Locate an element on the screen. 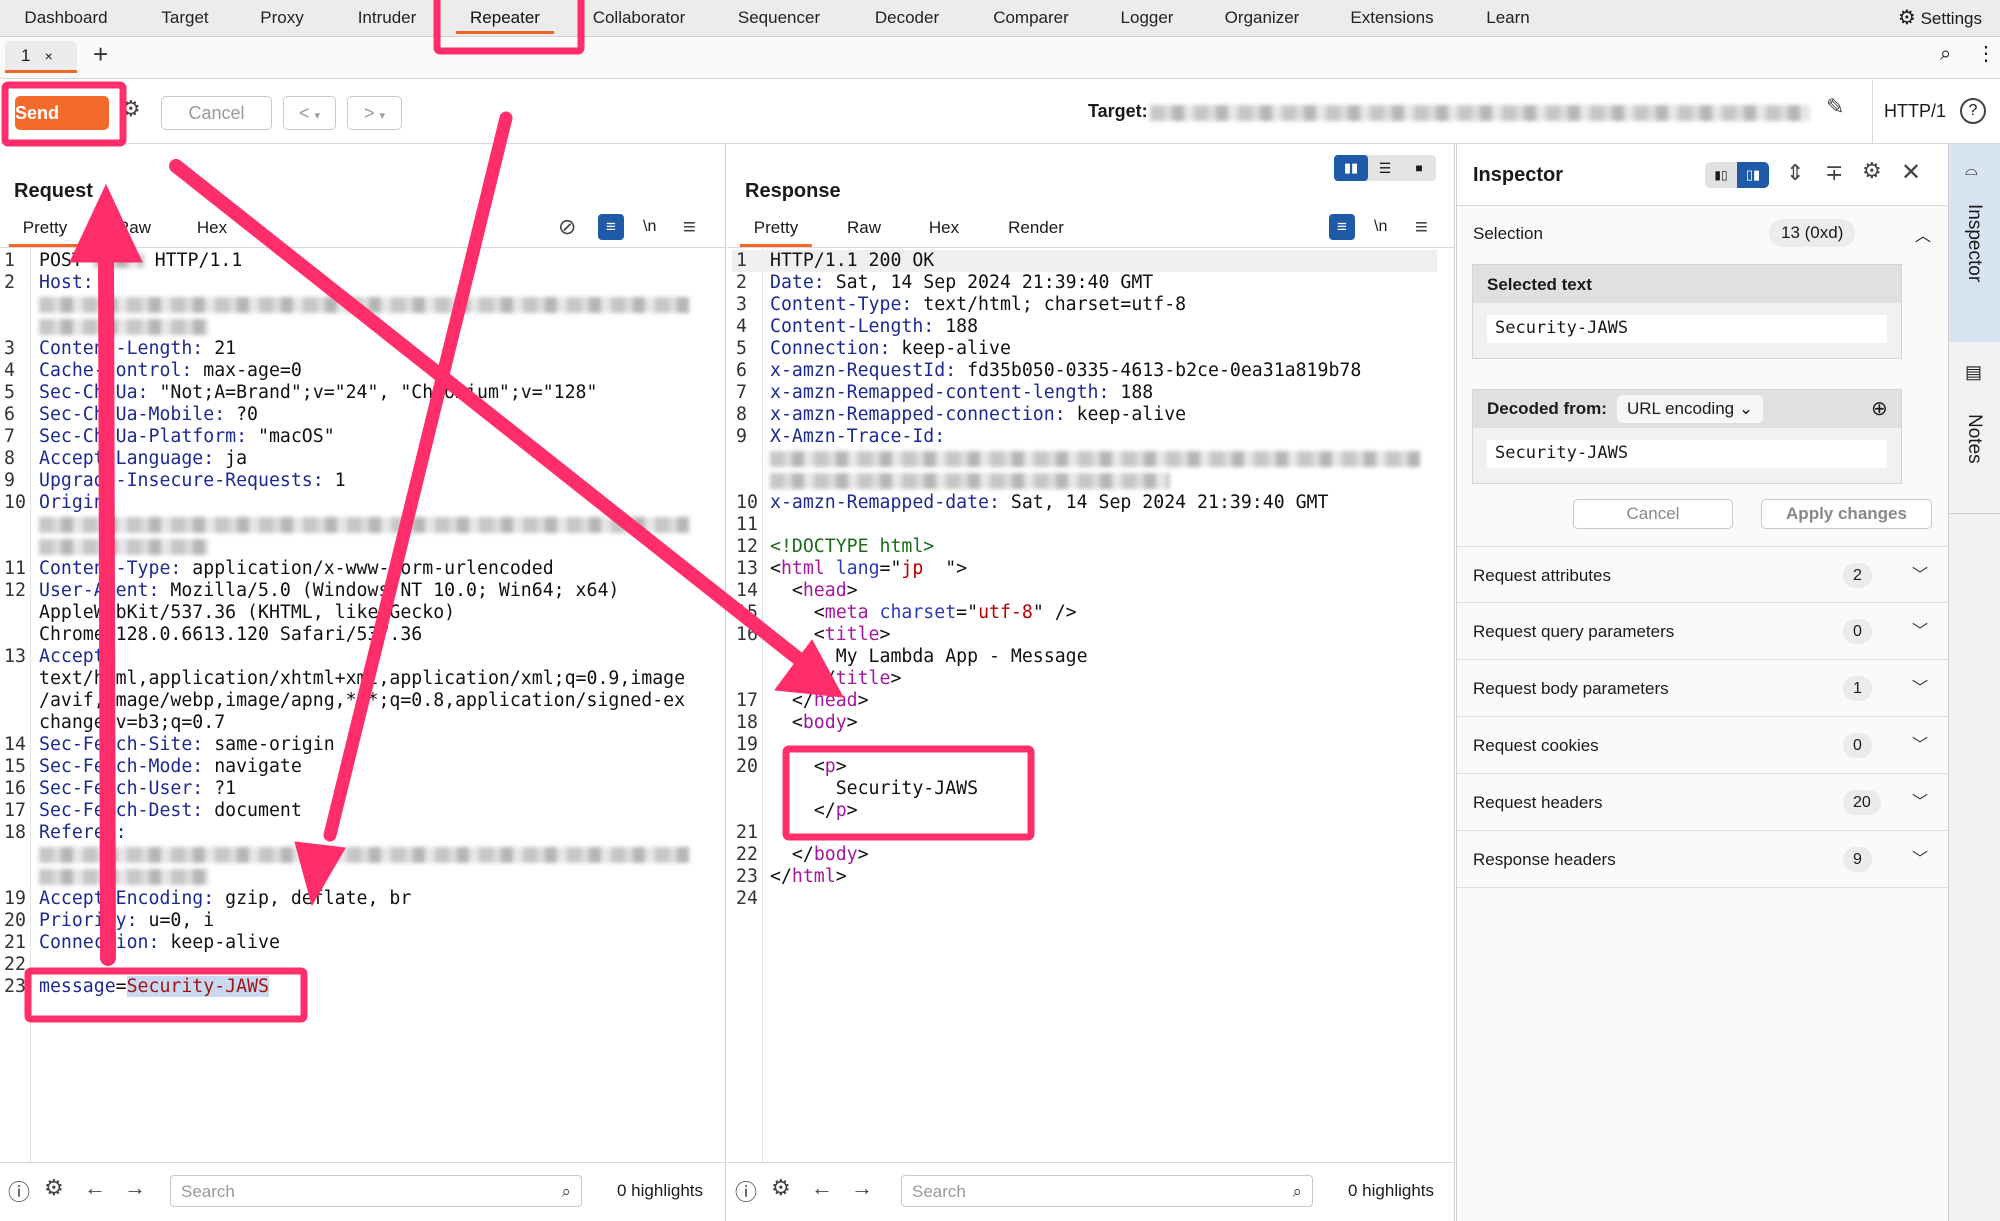  settings-button: ⚙ Settings is located at coordinates (1940, 18).